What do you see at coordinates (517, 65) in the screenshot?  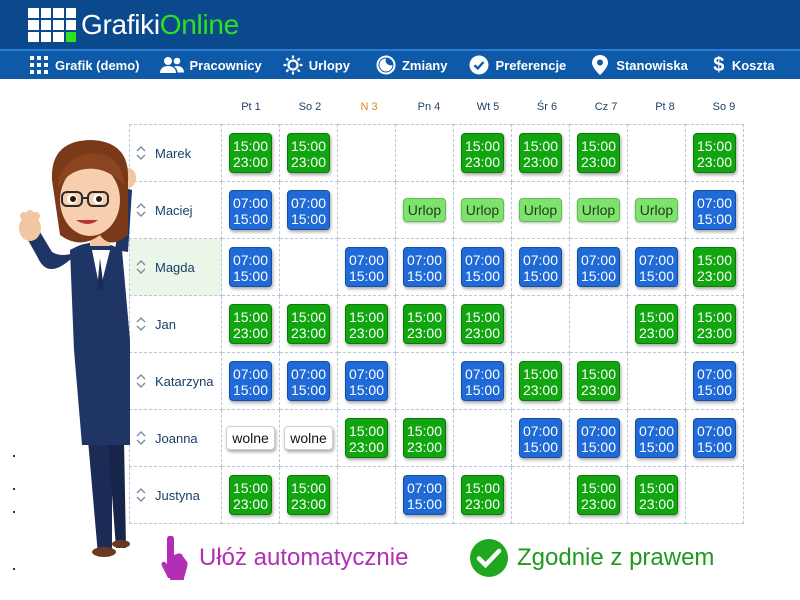 I see `nav-item-preferencje: Preferencje` at bounding box center [517, 65].